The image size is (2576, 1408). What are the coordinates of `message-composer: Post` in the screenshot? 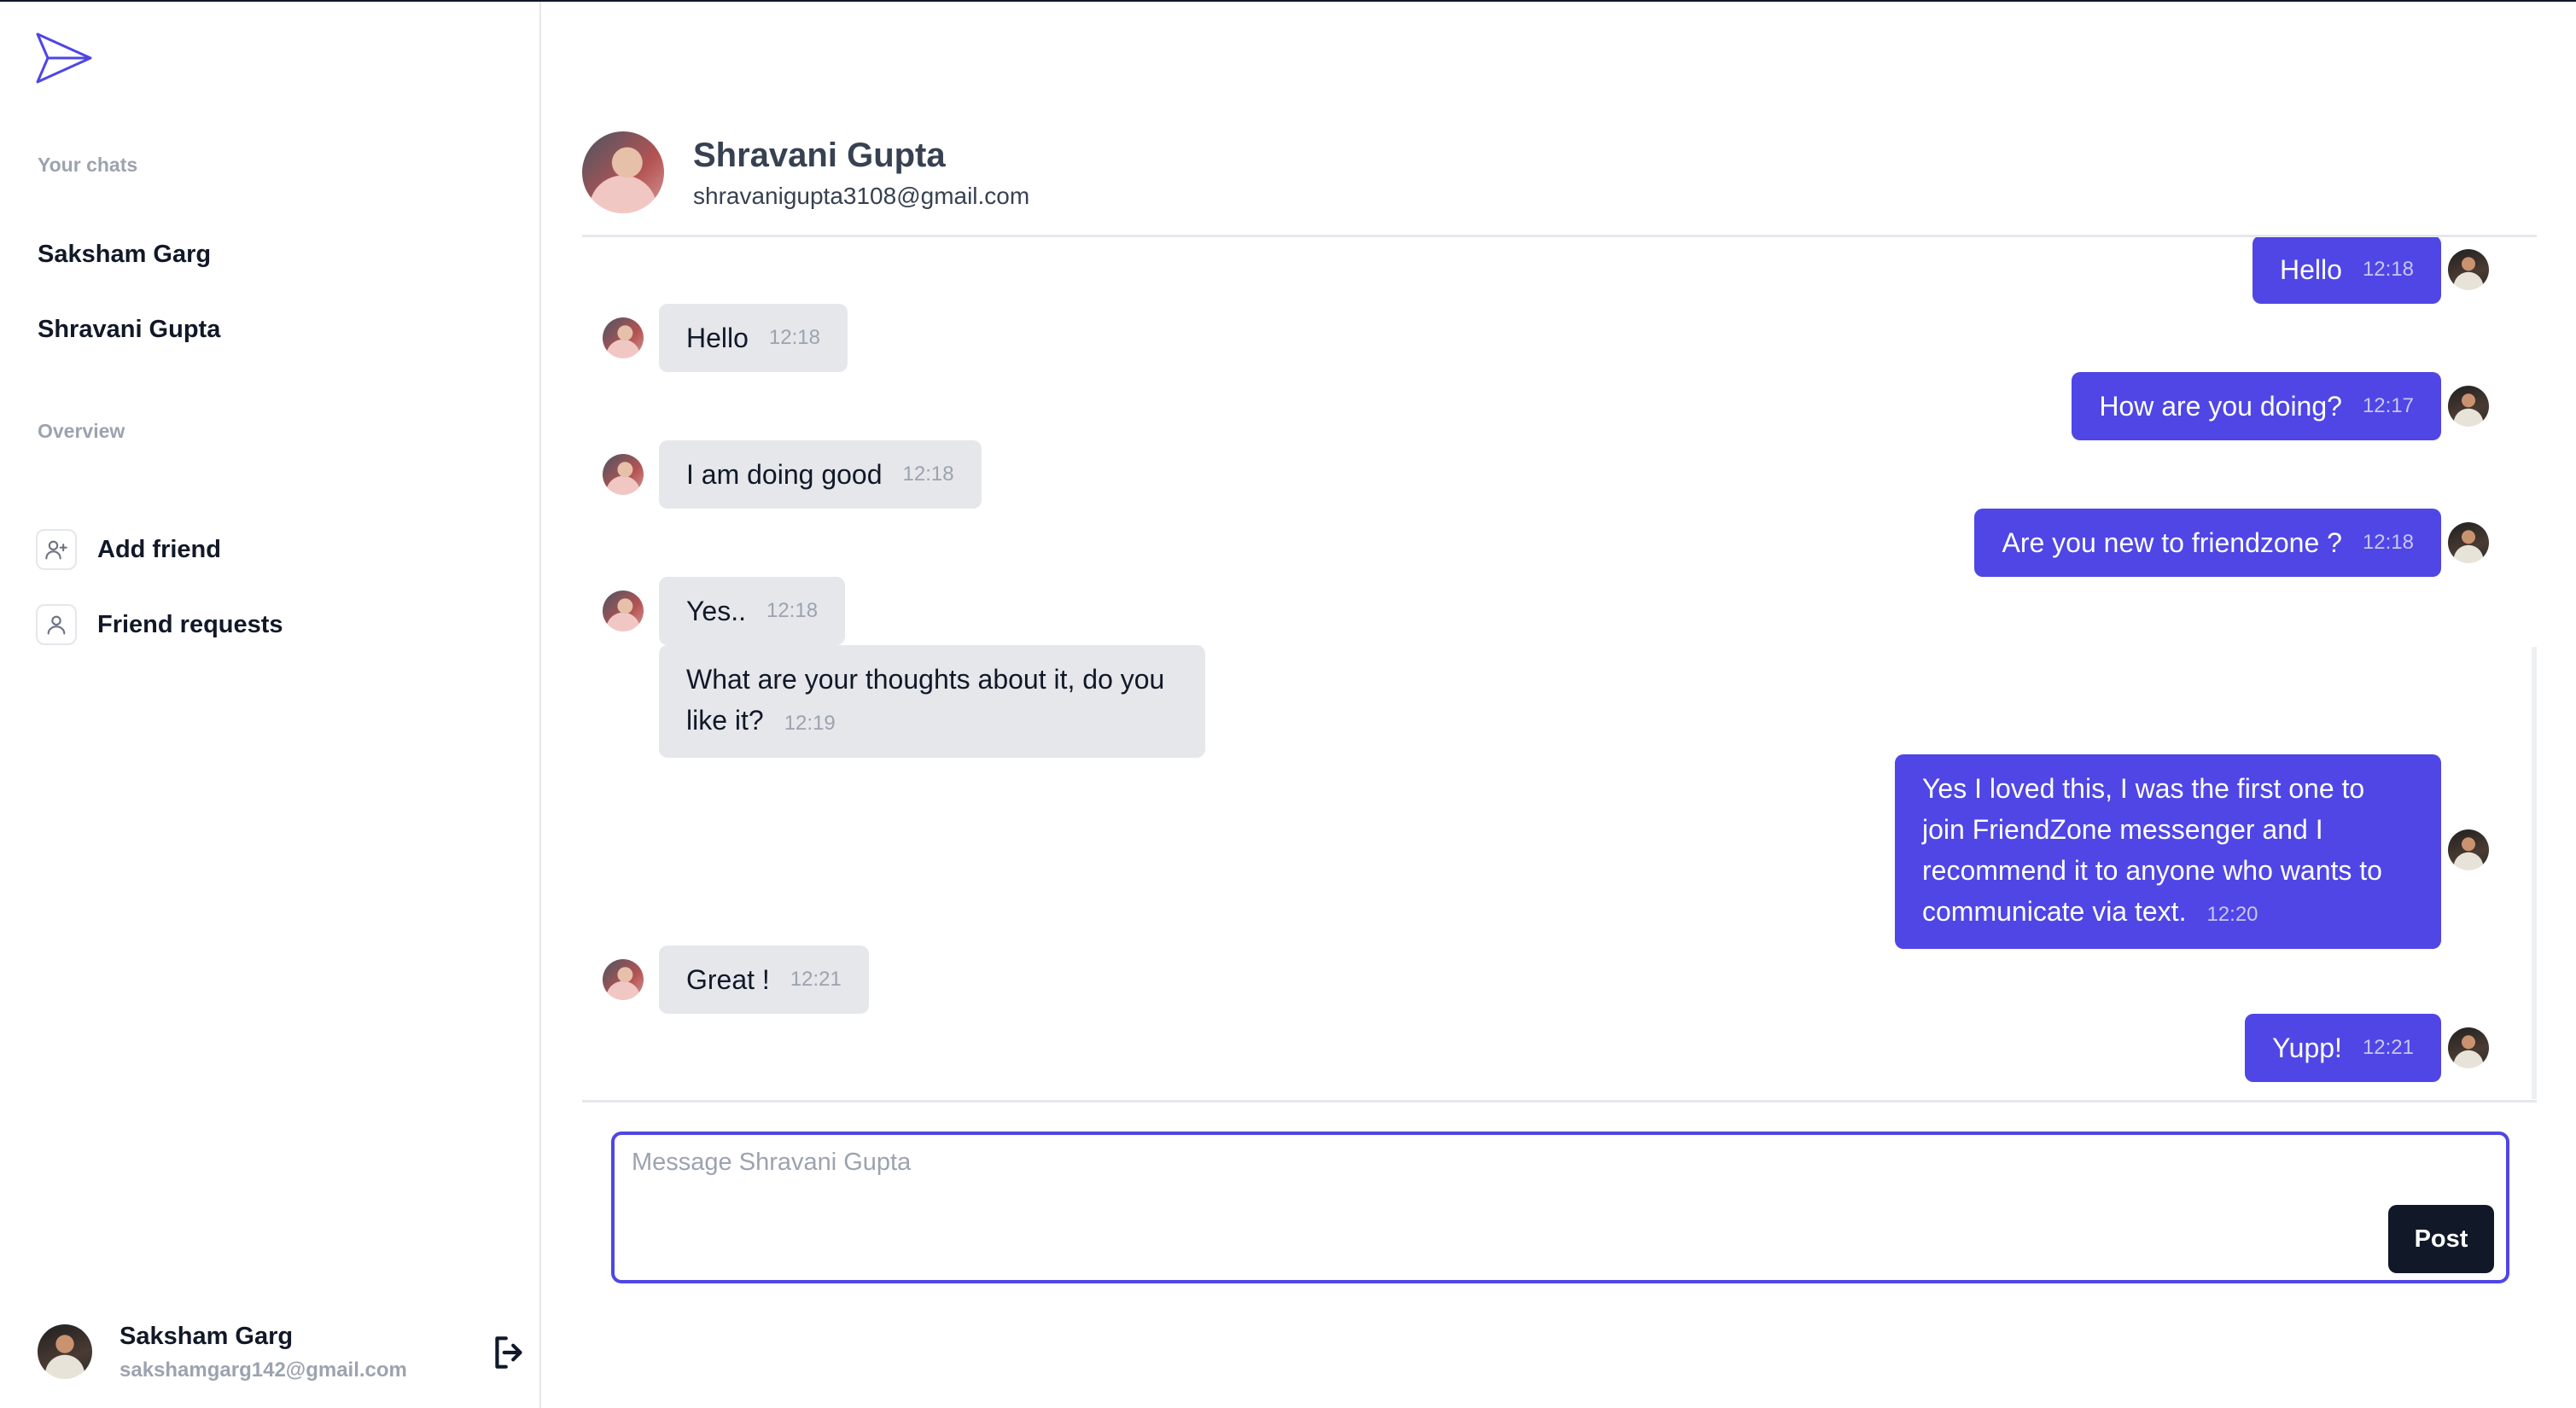 It's located at (1560, 1207).